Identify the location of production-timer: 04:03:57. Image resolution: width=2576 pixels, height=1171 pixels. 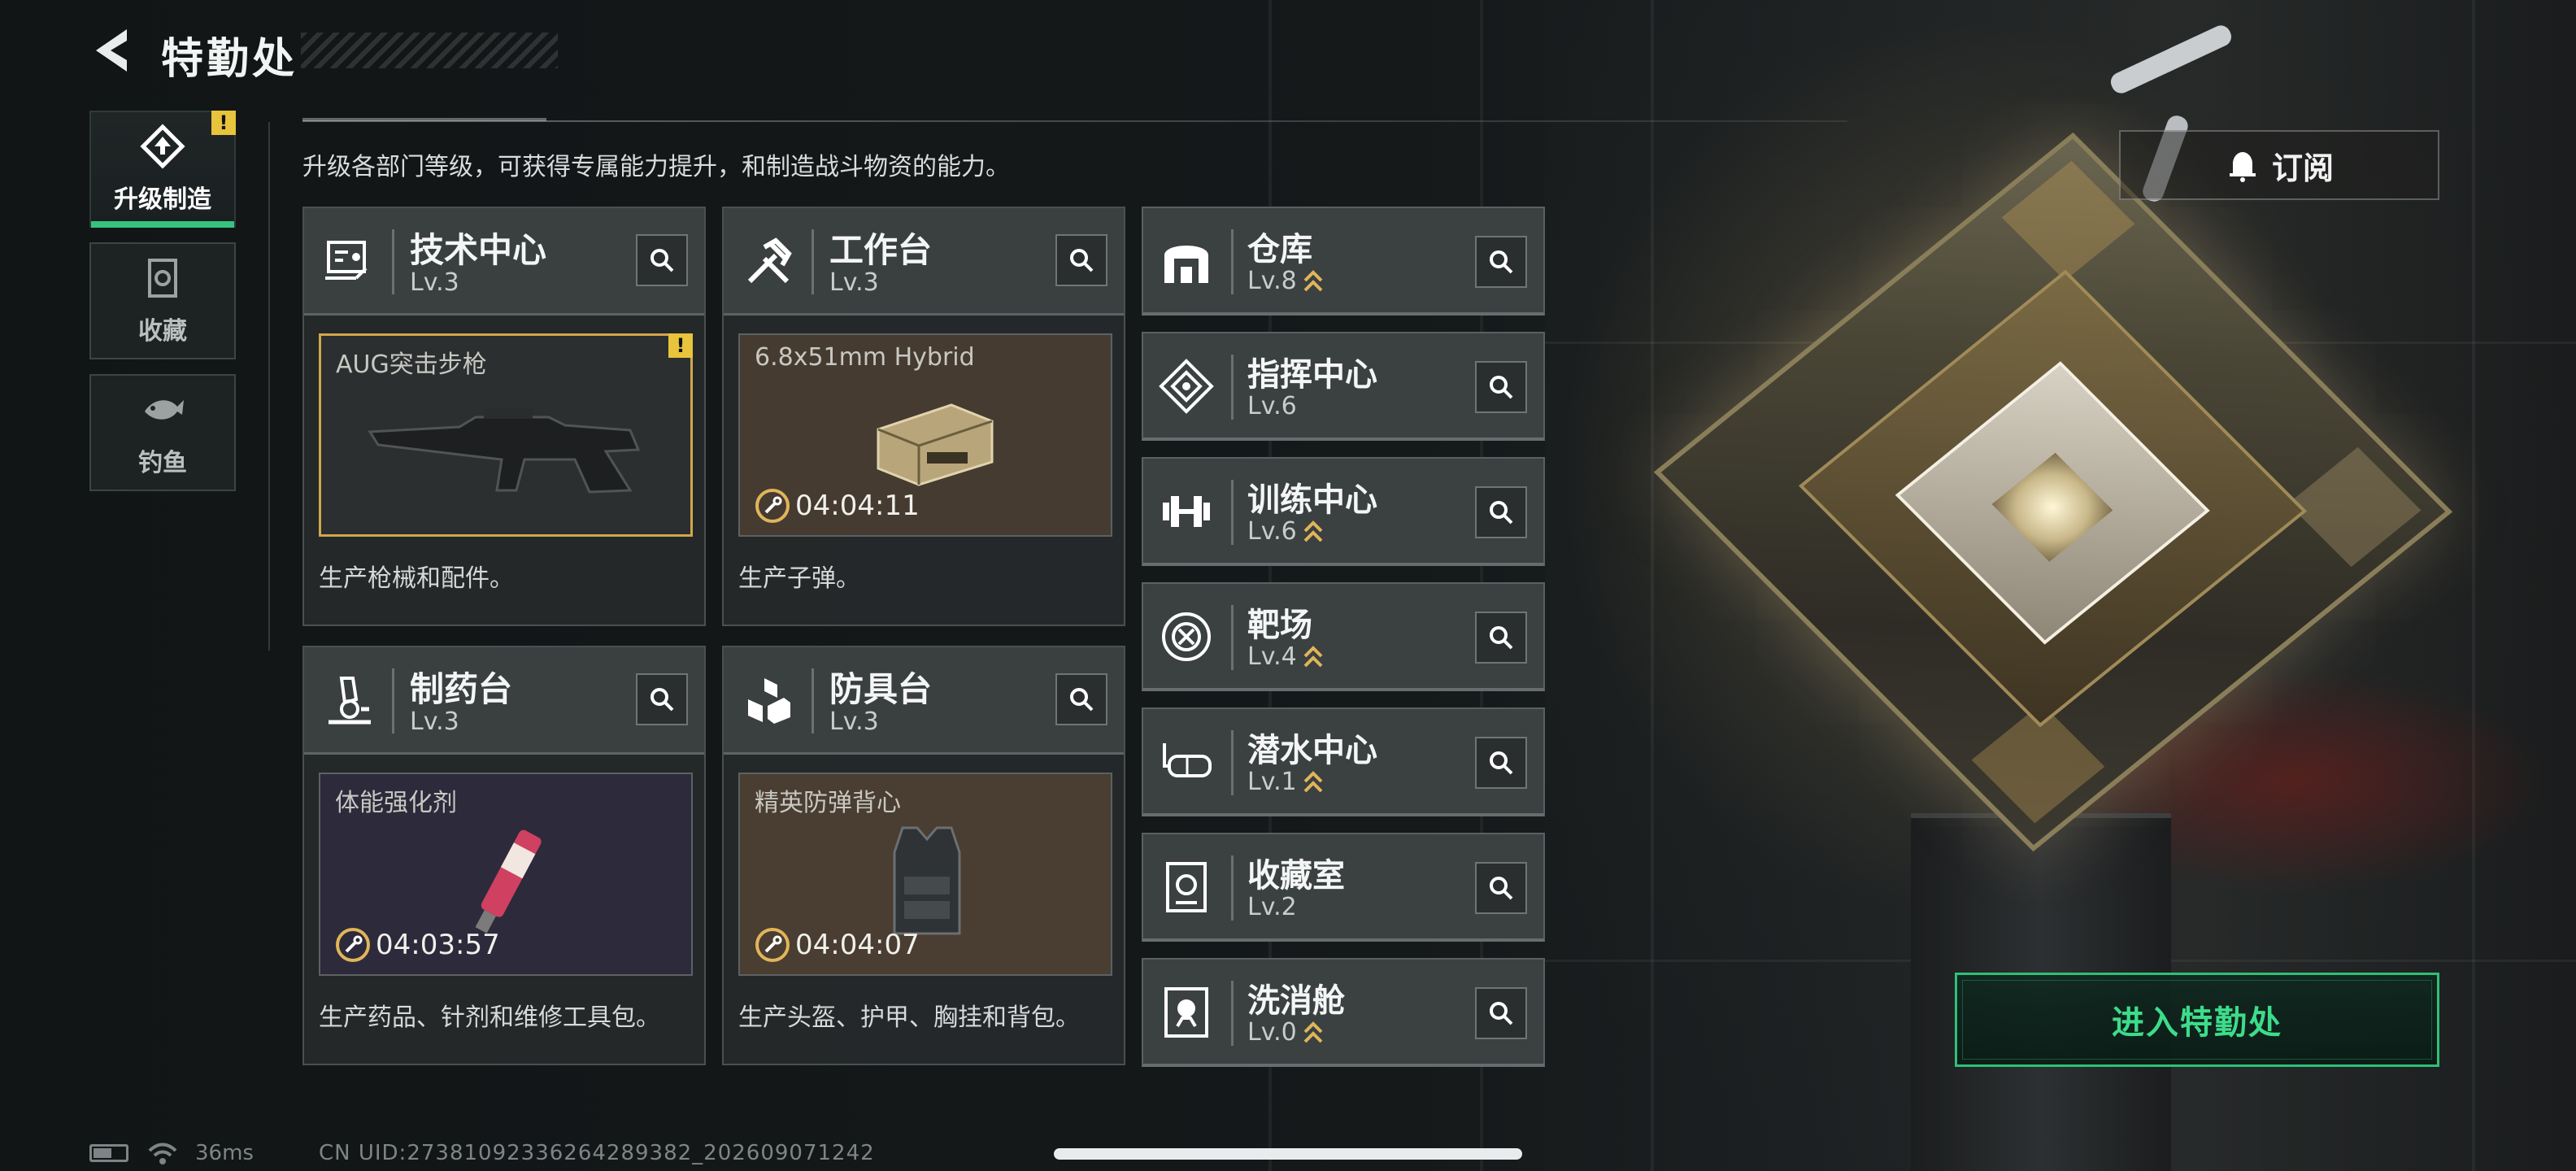
(417, 945).